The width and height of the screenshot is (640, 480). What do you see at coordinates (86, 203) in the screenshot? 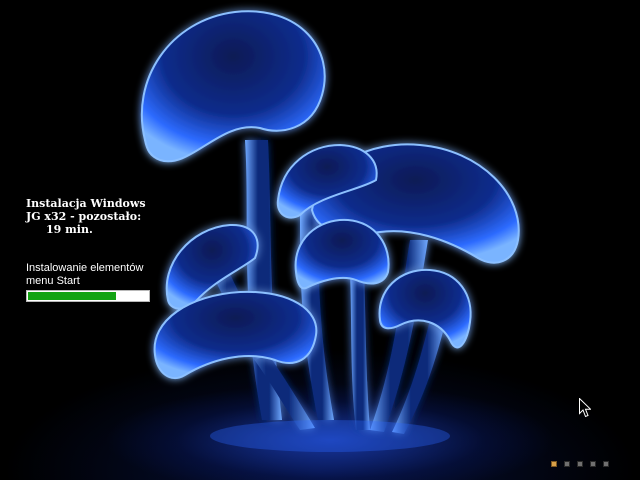
I see `setup-title-line1: Instalacja Windows` at bounding box center [86, 203].